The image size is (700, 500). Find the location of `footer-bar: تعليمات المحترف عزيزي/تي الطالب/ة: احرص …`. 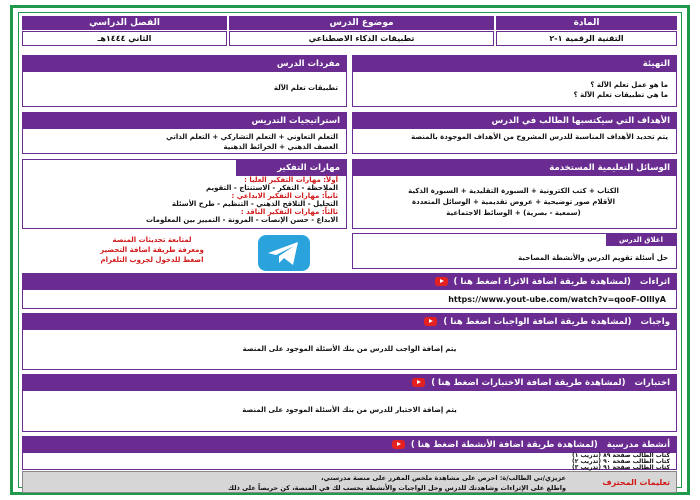

footer-bar: تعليمات المحترف عزيزي/تي الطالب/ة: احرص … is located at coordinates (349, 482).